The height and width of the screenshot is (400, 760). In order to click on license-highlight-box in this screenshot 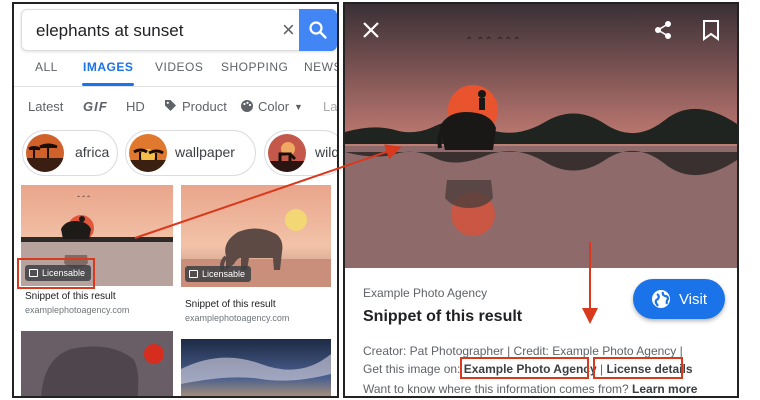, I will do `click(638, 368)`.